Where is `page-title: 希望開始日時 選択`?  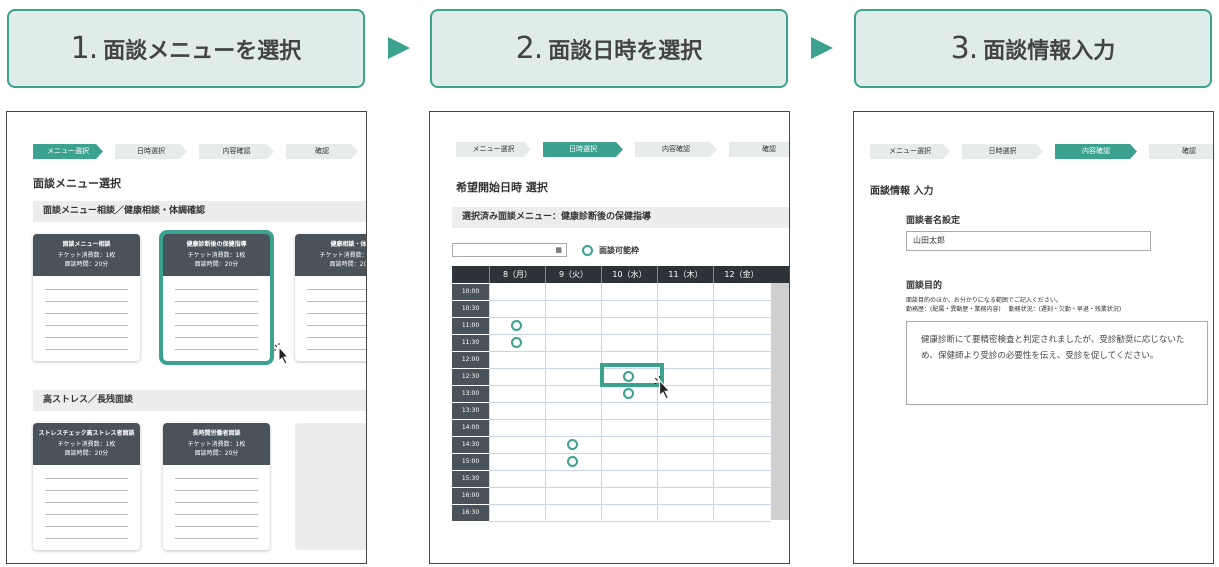
page-title: 希望開始日時 選択 is located at coordinates (502, 187).